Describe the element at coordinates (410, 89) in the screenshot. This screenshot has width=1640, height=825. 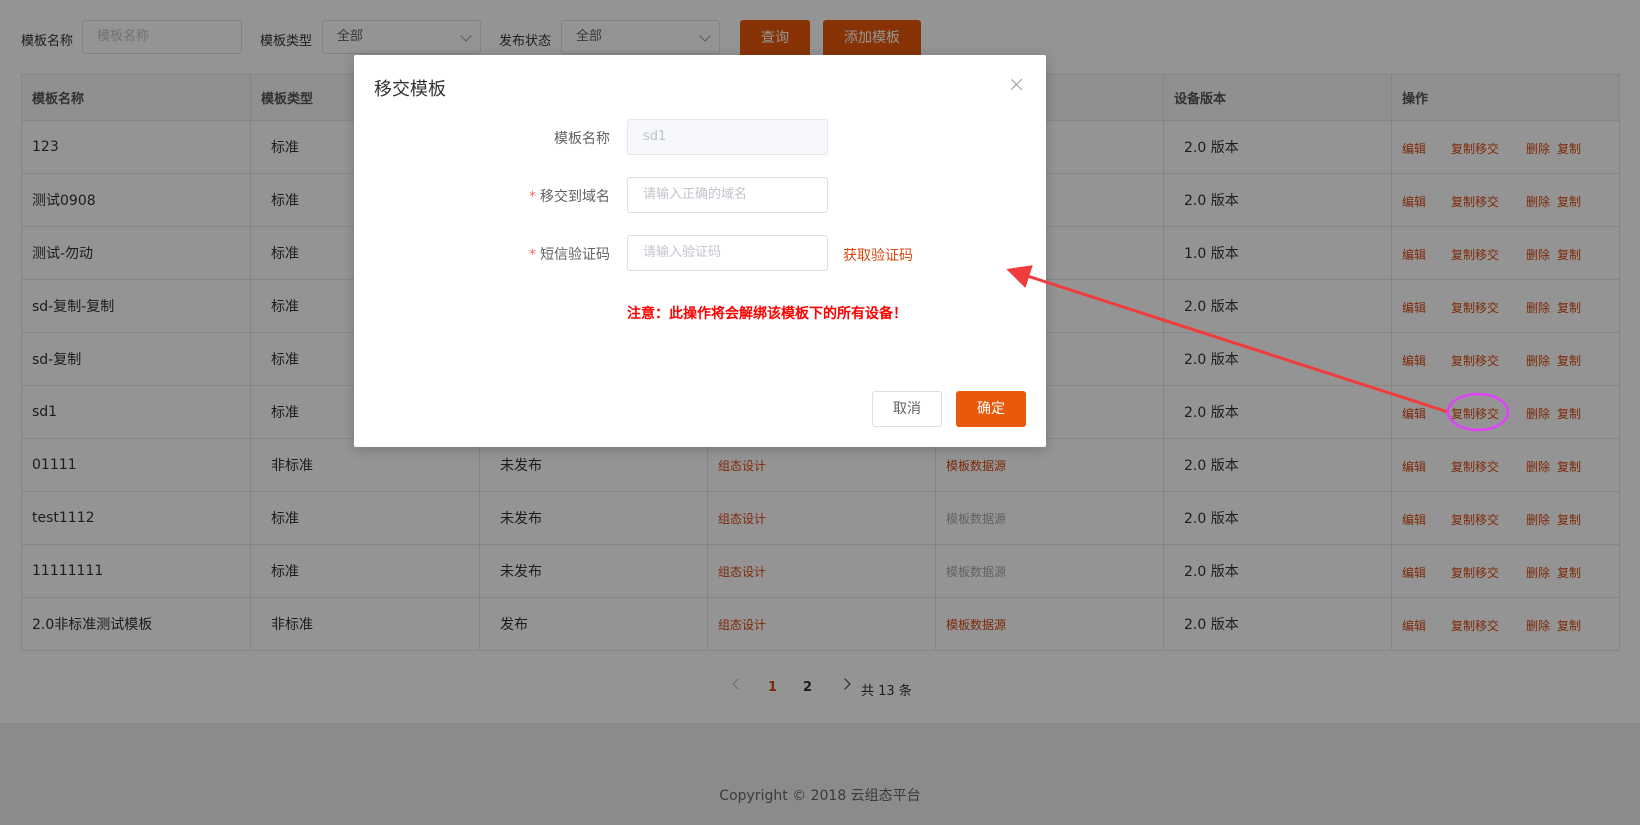
I see `dialog-title: 移交模板` at that location.